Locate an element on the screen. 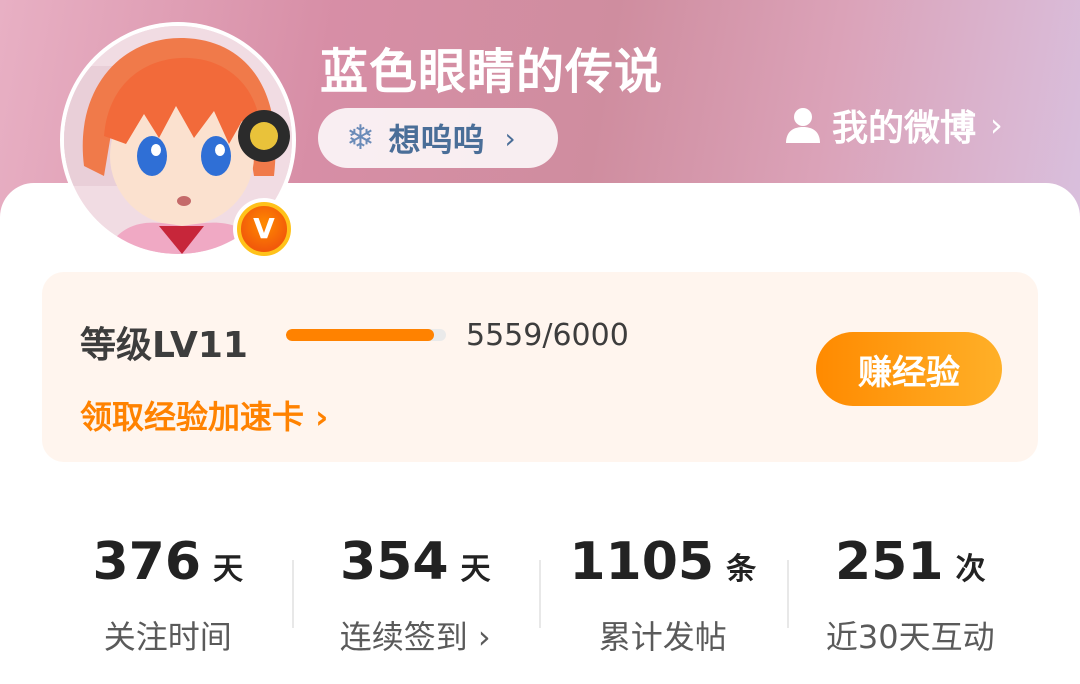  verified-v-badge-icon: V is located at coordinates (264, 229).